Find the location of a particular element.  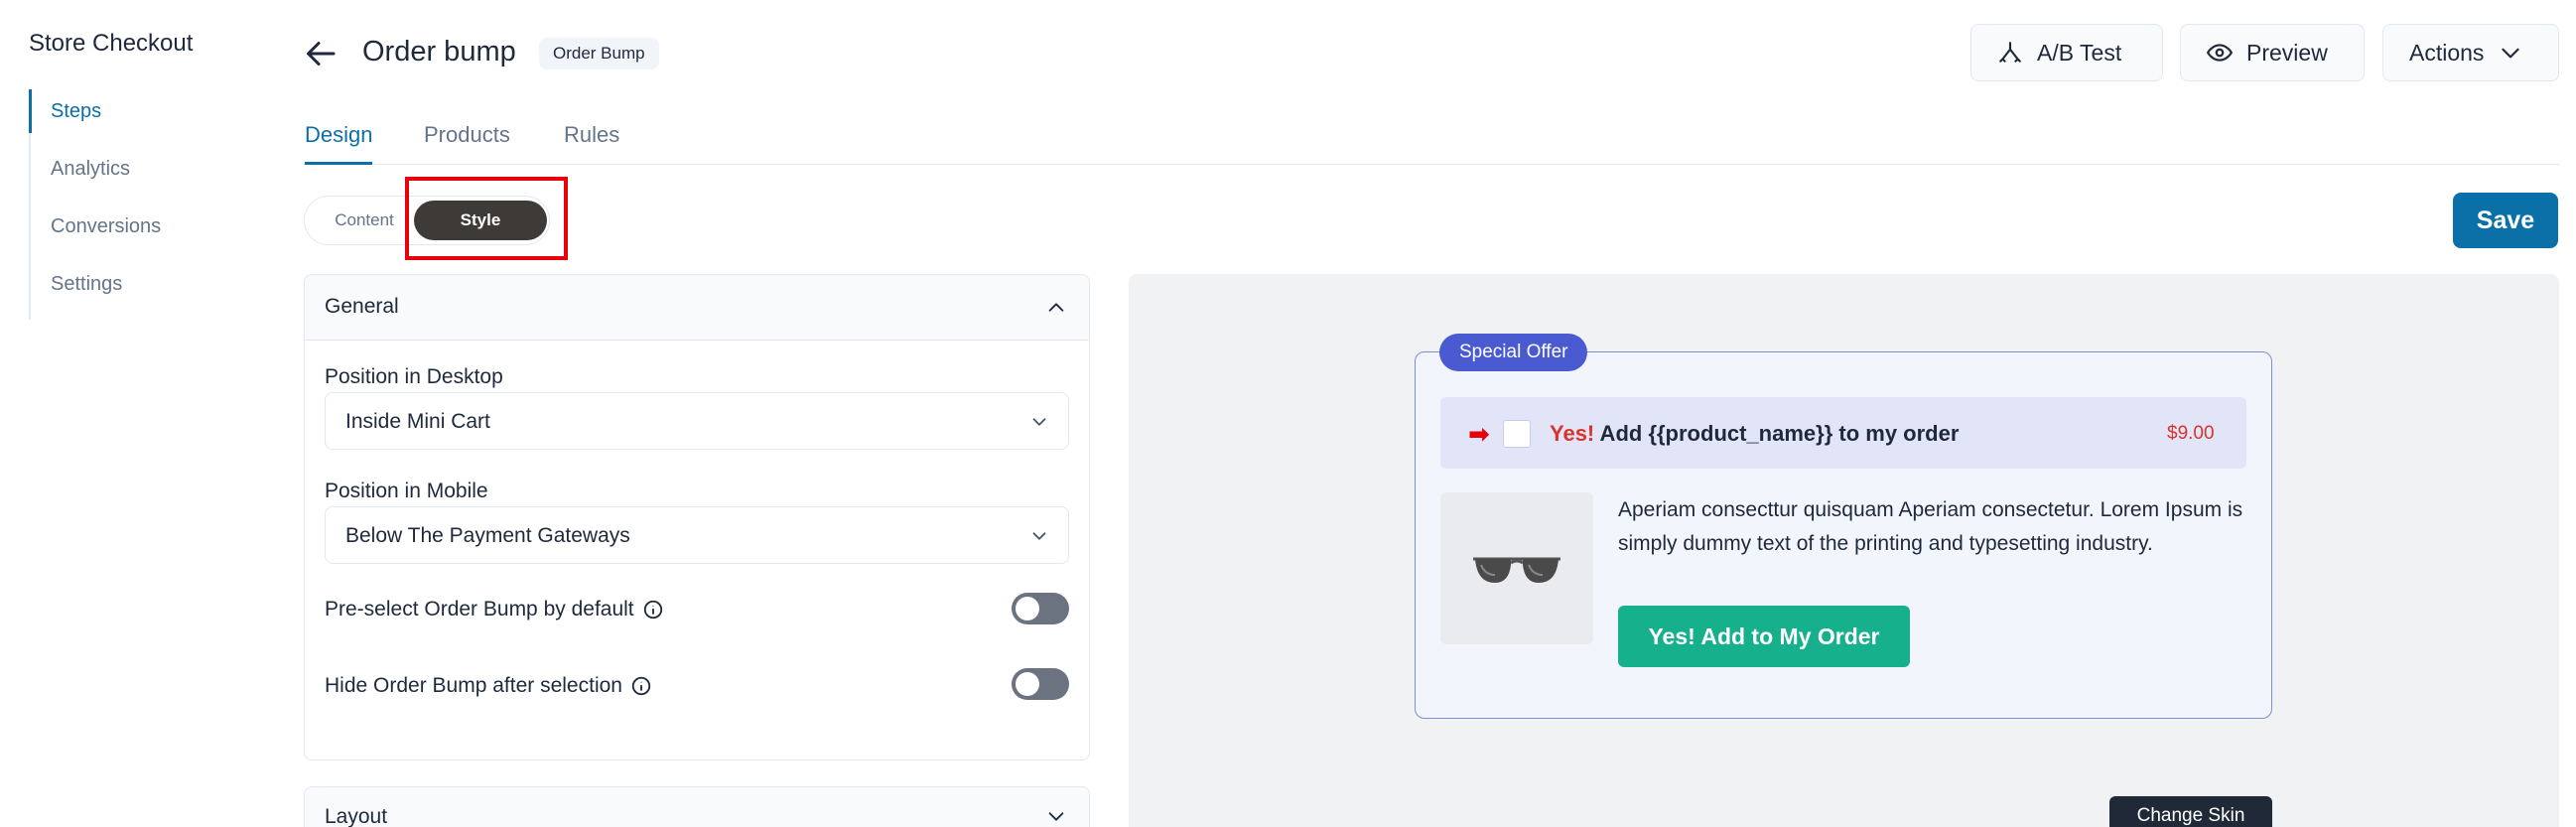

offer-checkbox is located at coordinates (1517, 434).